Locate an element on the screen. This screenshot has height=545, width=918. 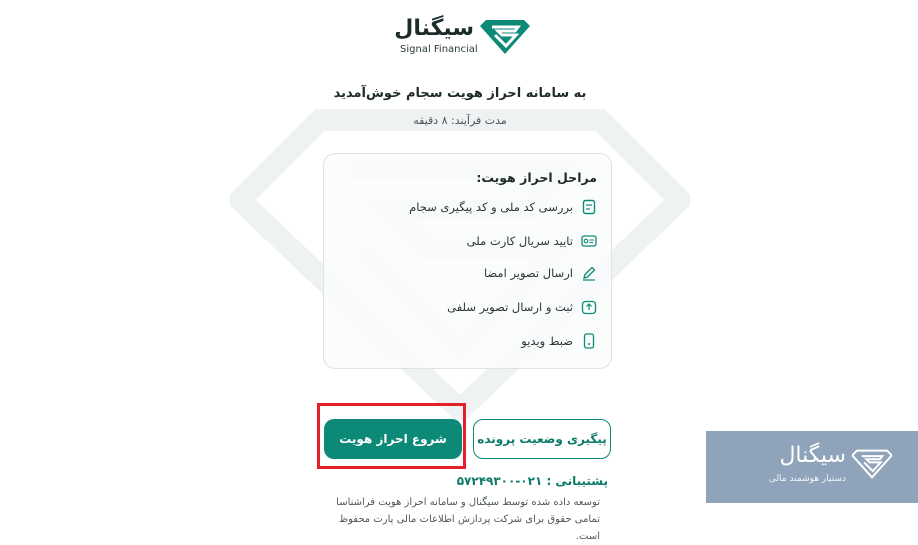
step-item: ضبط ویدیو is located at coordinates (559, 341).